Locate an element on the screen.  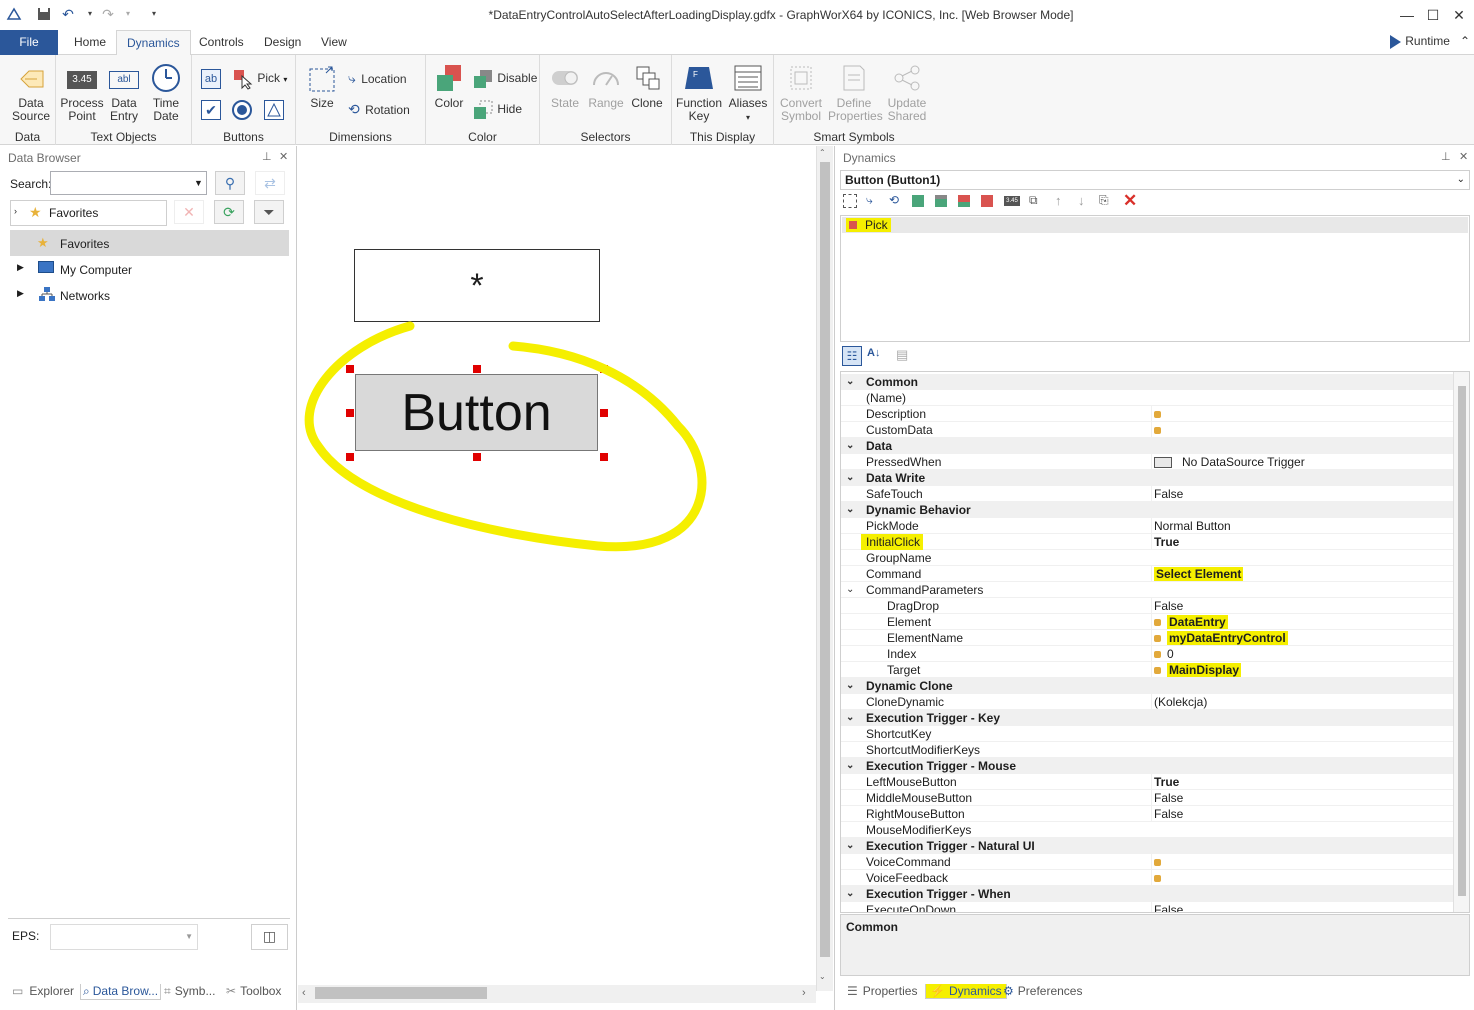
list-item: Pick is located at coordinates (1155, 225).